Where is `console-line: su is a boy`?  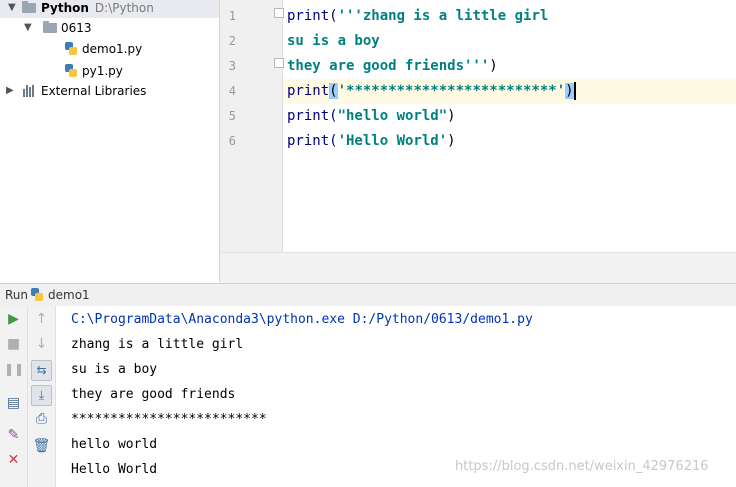 console-line: su is a boy is located at coordinates (114, 369).